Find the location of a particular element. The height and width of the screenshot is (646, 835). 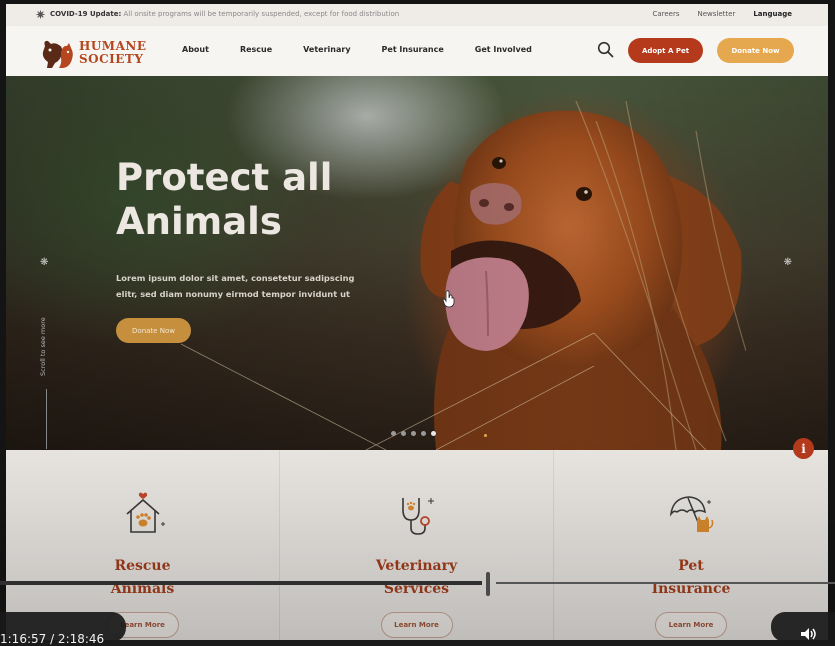

nav-item-pet-insurance: Pet Insurance is located at coordinates (413, 49).